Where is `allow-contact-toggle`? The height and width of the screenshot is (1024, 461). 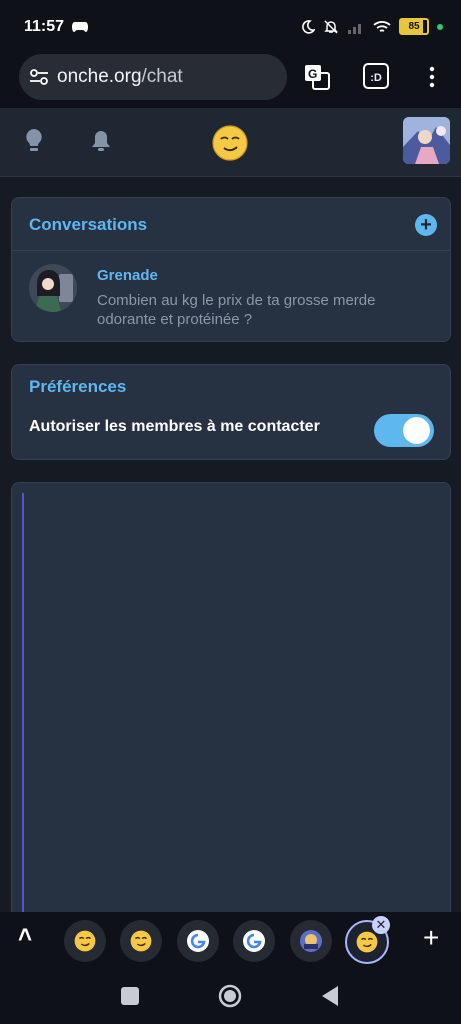
allow-contact-toggle is located at coordinates (404, 430).